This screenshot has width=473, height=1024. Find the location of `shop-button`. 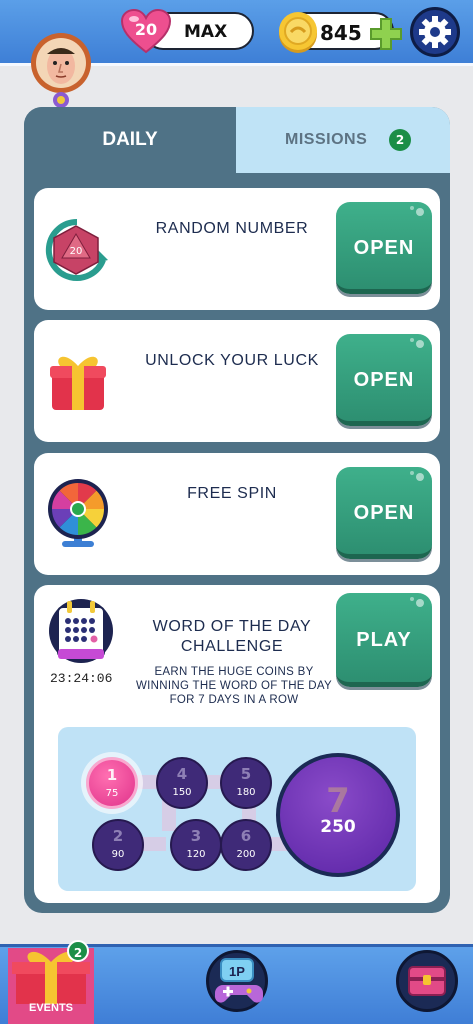

shop-button is located at coordinates (427, 981).